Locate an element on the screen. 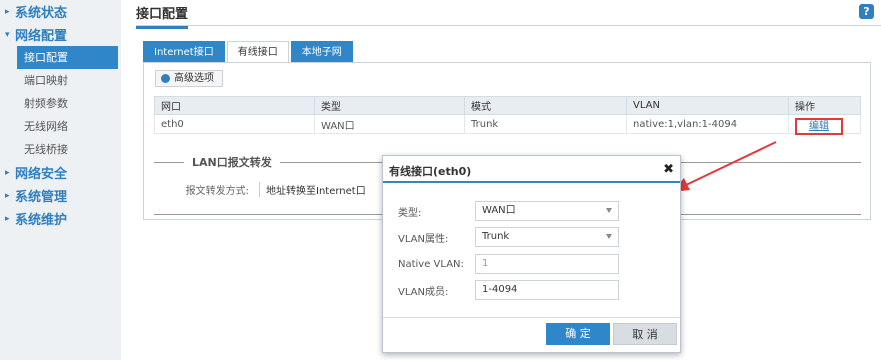 The width and height of the screenshot is (881, 360). chevron-down-icon: ▾ is located at coordinates (7, 34).